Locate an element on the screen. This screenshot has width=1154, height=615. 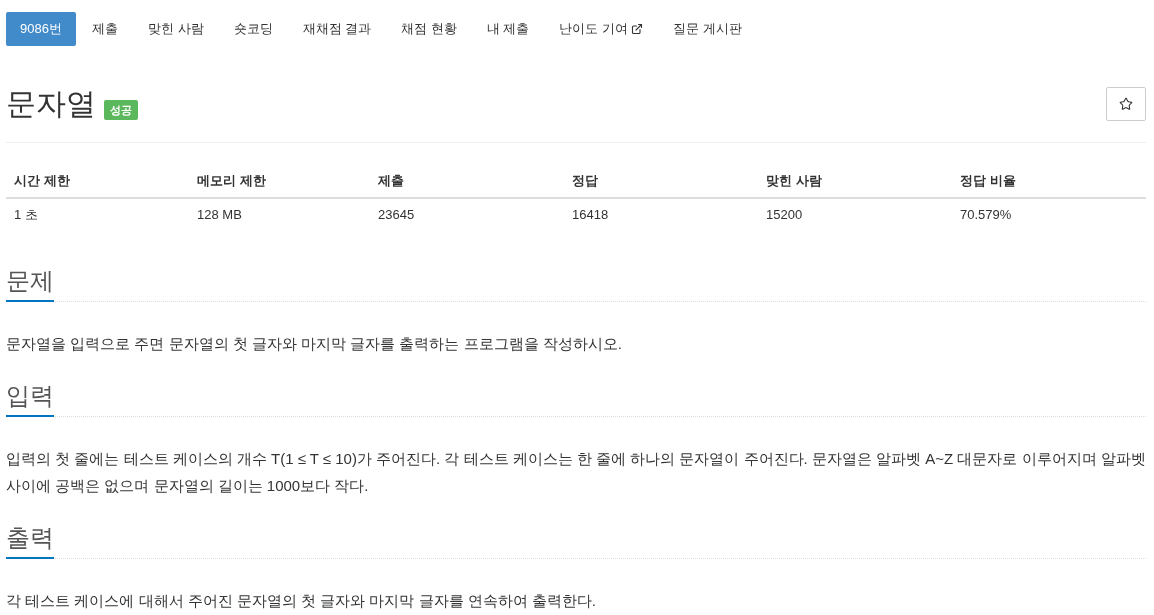
table-cell-text: 128 MB is located at coordinates (219, 215).